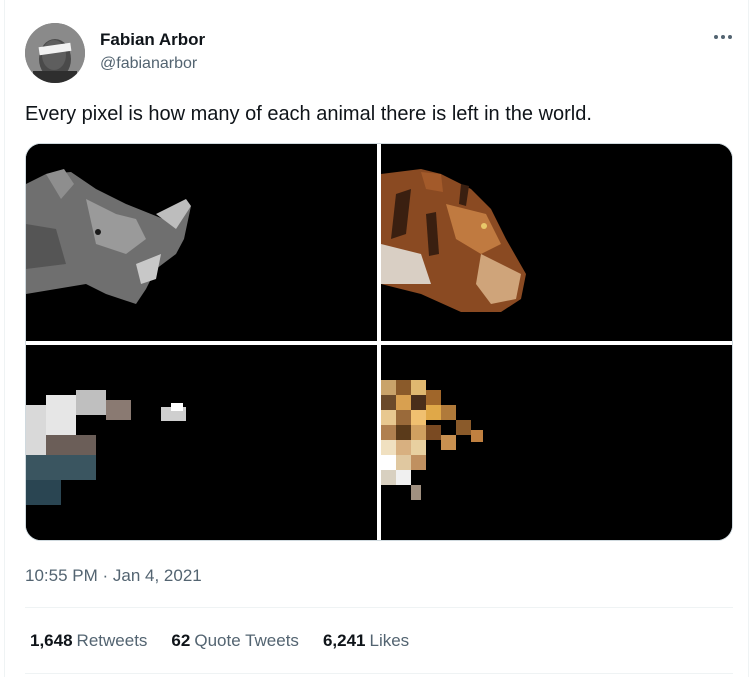 This screenshot has width=751, height=677. What do you see at coordinates (148, 64) in the screenshot?
I see `author-handle: @fabianarbor` at bounding box center [148, 64].